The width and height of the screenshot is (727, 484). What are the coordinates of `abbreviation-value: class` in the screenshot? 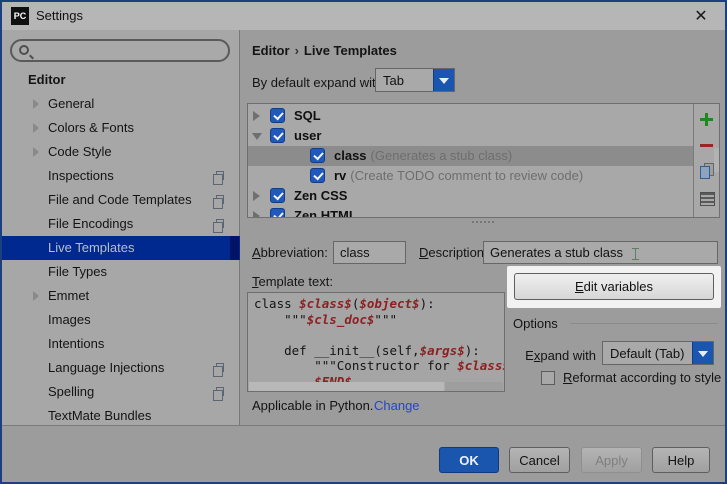 It's located at (355, 252).